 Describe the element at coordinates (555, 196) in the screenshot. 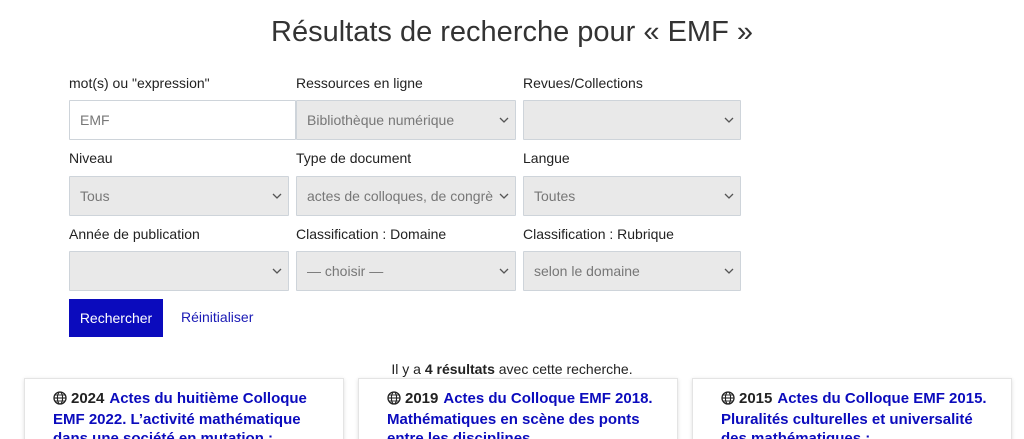

I see `language-select-value: Toutes` at that location.